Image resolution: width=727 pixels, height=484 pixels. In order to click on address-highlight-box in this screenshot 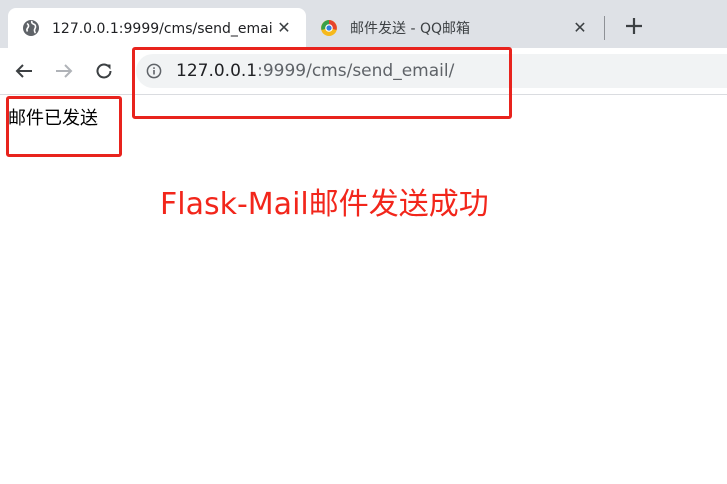, I will do `click(322, 83)`.